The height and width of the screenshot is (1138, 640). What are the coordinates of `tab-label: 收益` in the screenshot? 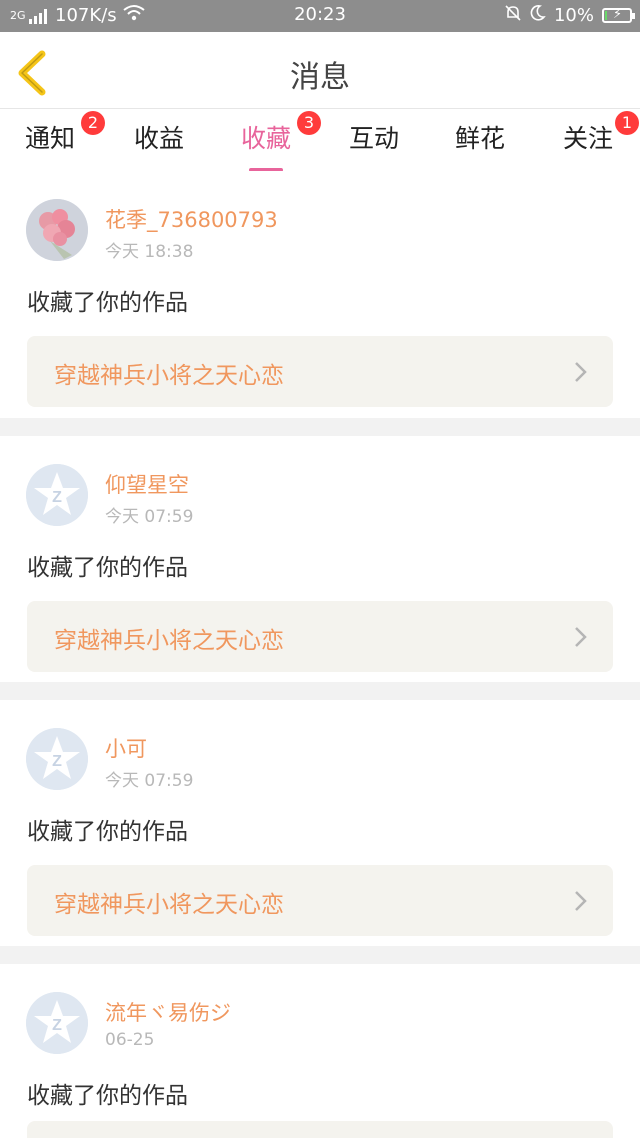 It's located at (159, 138).